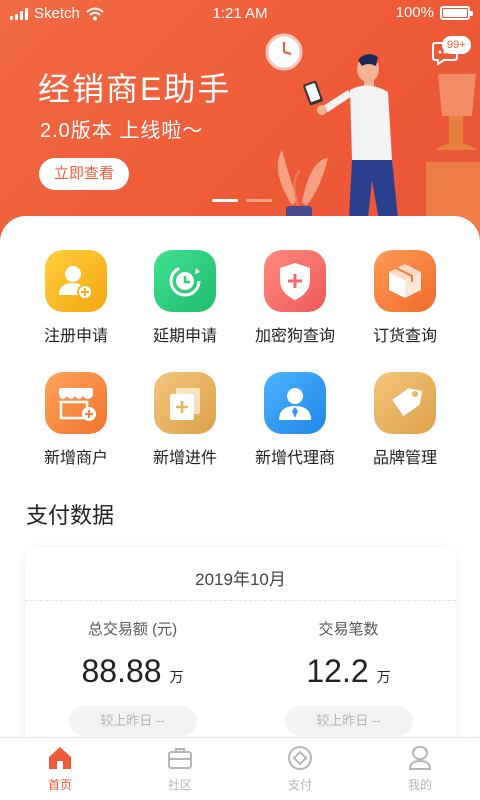 The width and height of the screenshot is (480, 800). Describe the element at coordinates (76, 403) in the screenshot. I see `store-plus-icon` at that location.